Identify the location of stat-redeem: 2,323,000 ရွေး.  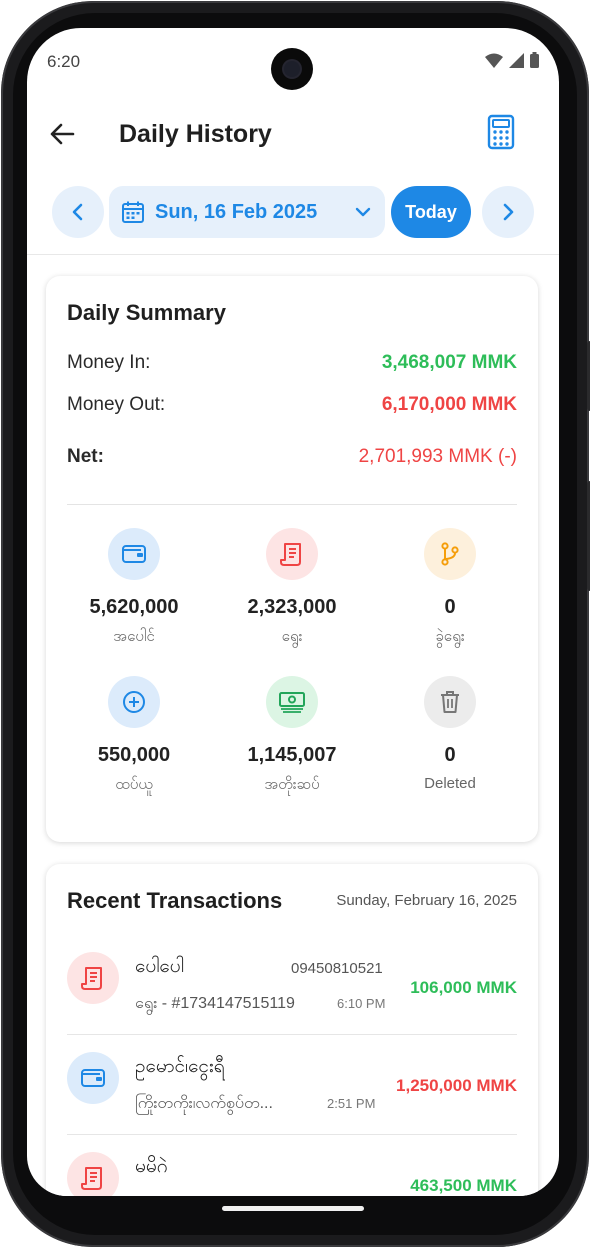
(292, 588).